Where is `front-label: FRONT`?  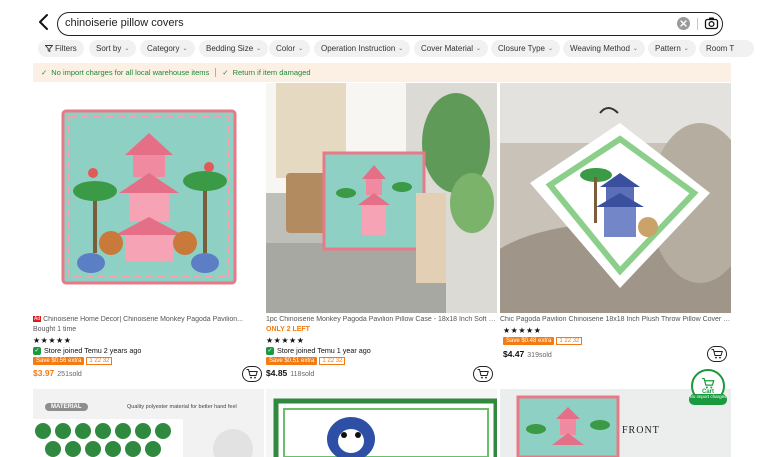 front-label: FRONT is located at coordinates (641, 430).